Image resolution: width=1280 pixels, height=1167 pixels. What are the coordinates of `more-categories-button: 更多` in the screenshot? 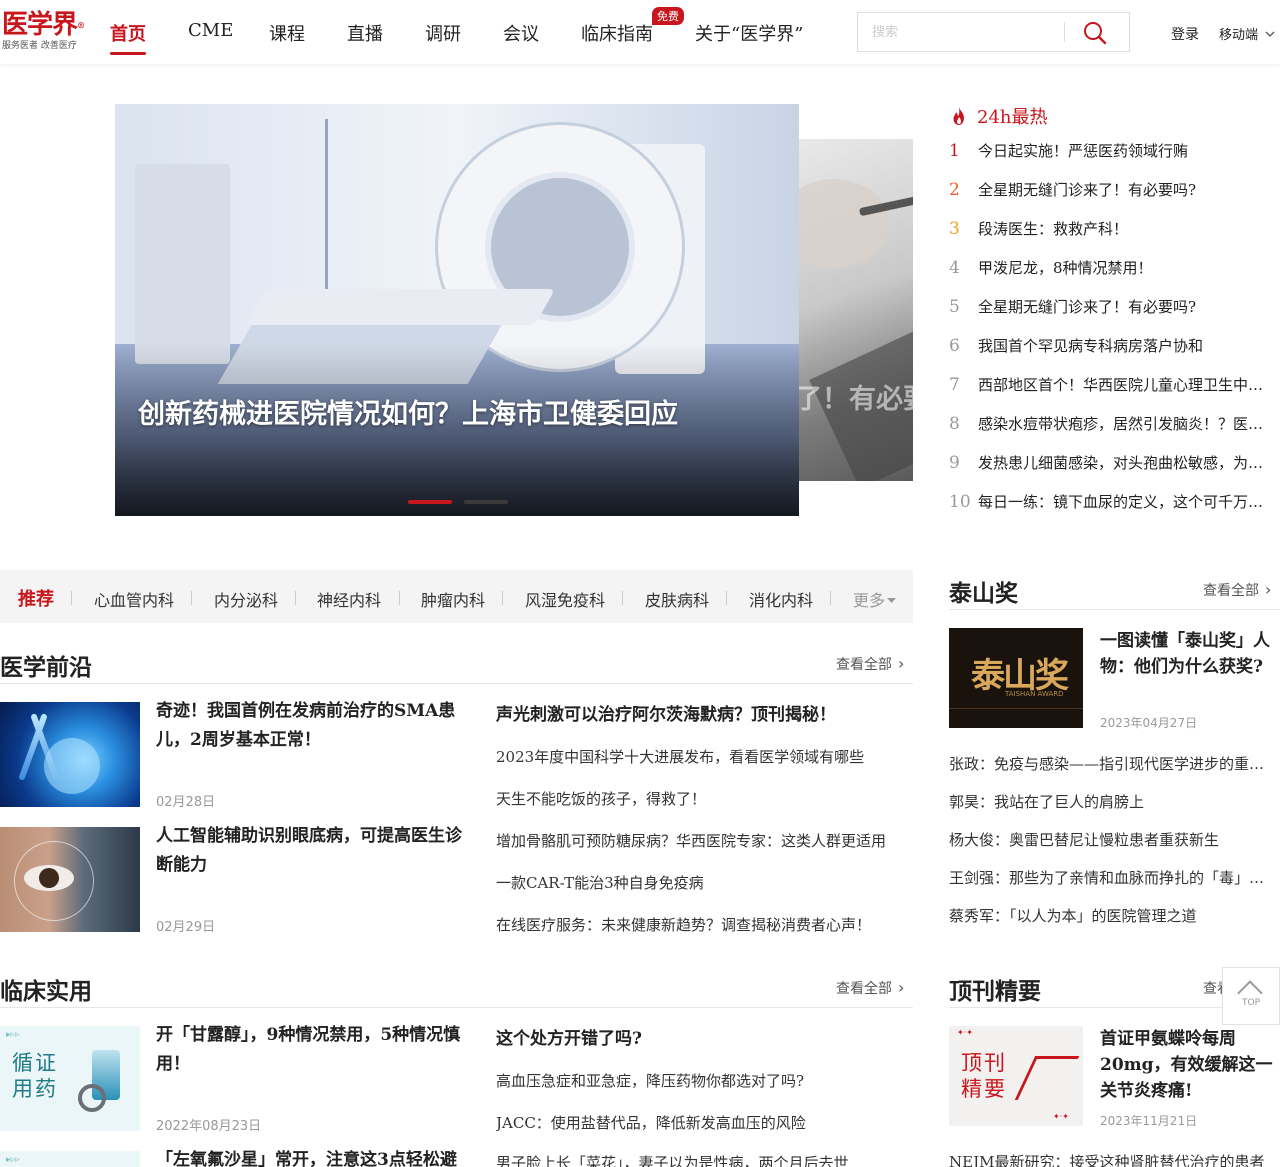 It's located at (875, 599).